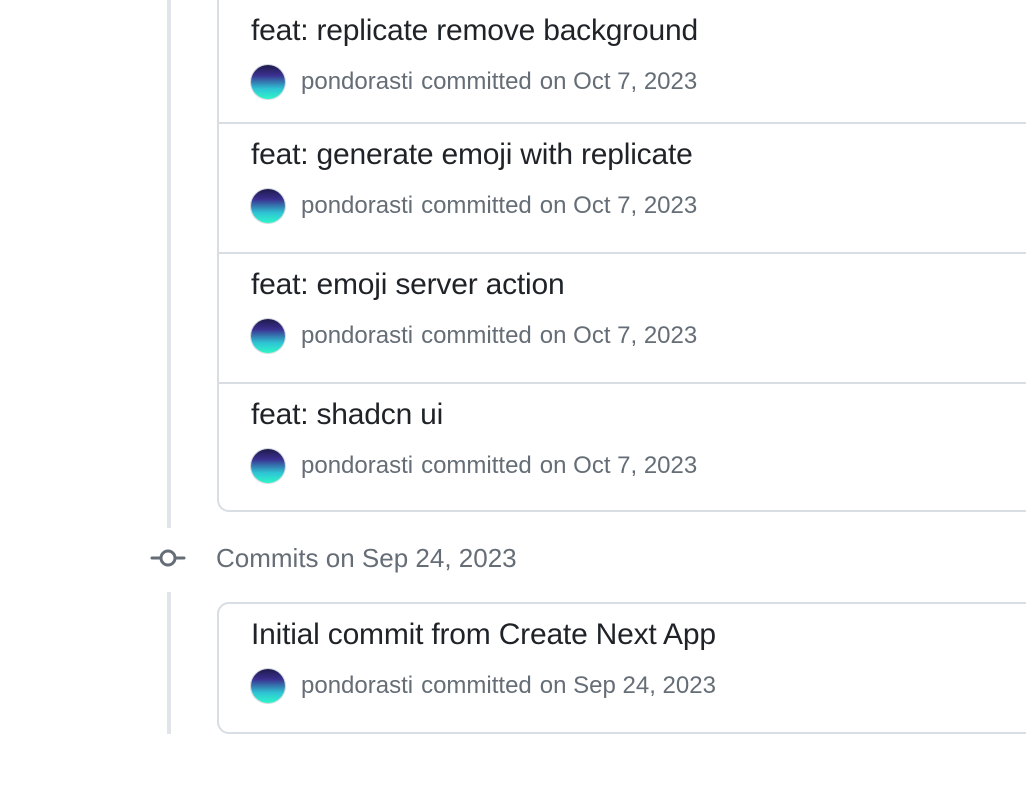 The height and width of the screenshot is (788, 1026). I want to click on commit-date: on Sep 24, 2023, so click(627, 685).